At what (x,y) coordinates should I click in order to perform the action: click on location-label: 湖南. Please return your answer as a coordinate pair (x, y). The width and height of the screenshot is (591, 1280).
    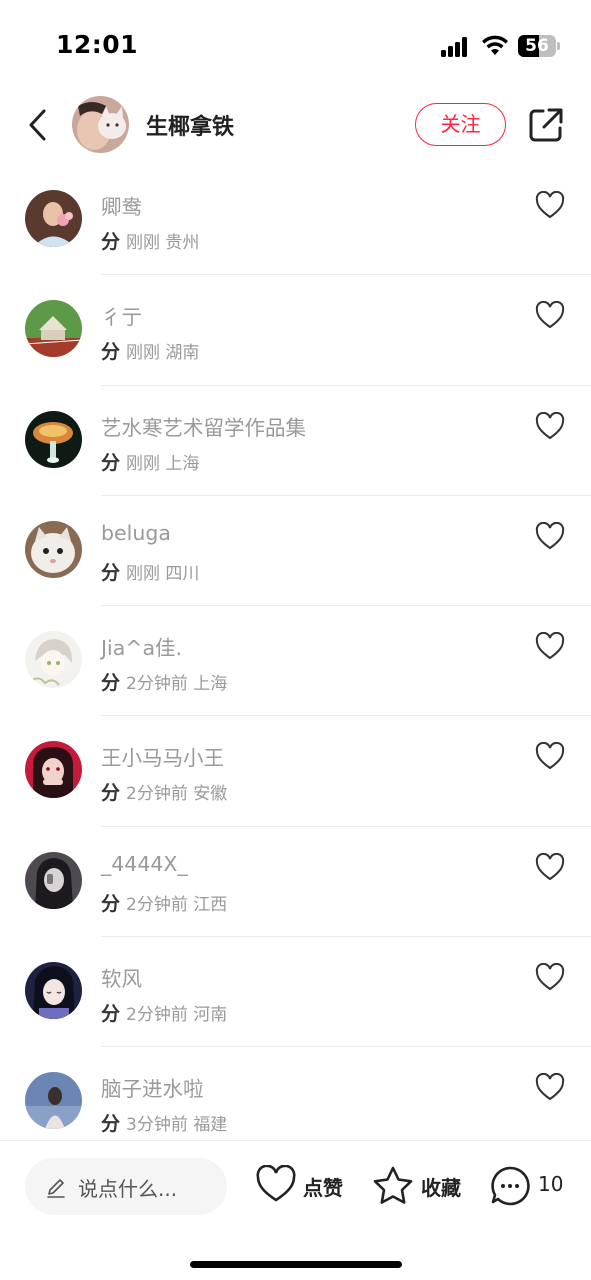
    Looking at the image, I should click on (182, 353).